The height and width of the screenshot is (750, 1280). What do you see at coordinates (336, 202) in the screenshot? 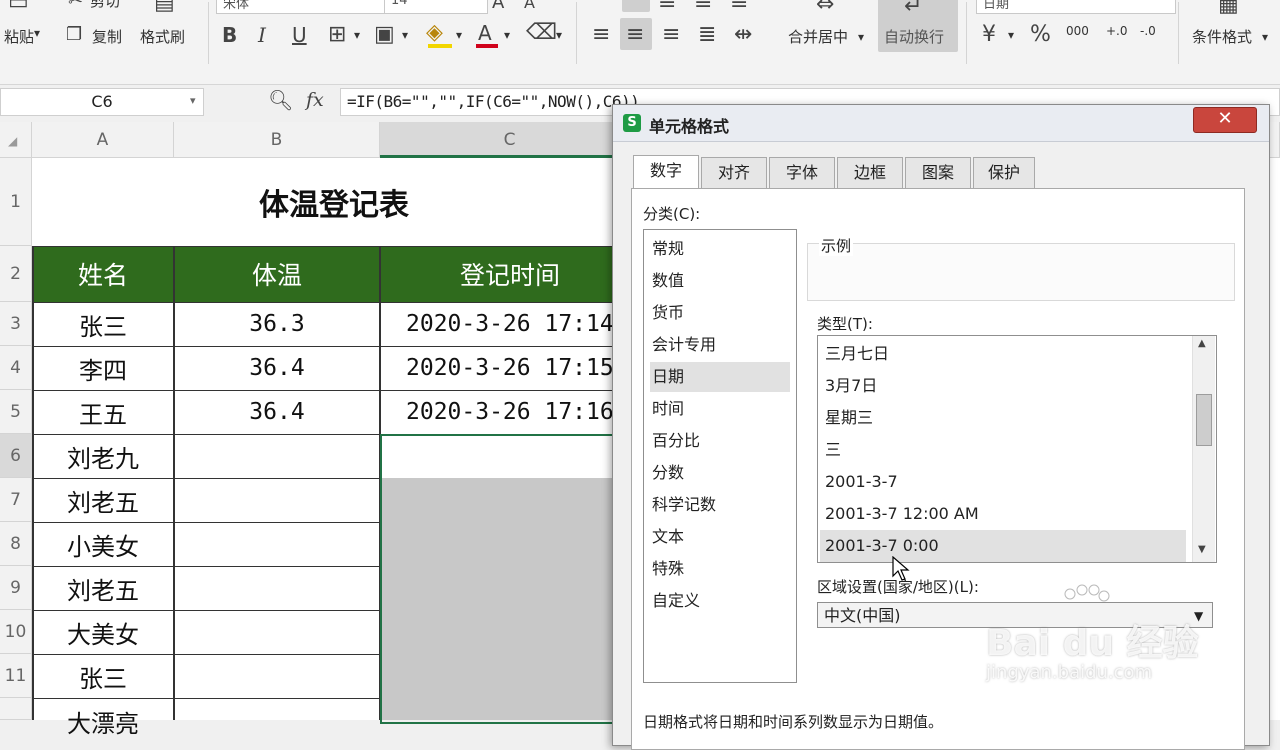
I see `sheet-title: 体温登记表` at bounding box center [336, 202].